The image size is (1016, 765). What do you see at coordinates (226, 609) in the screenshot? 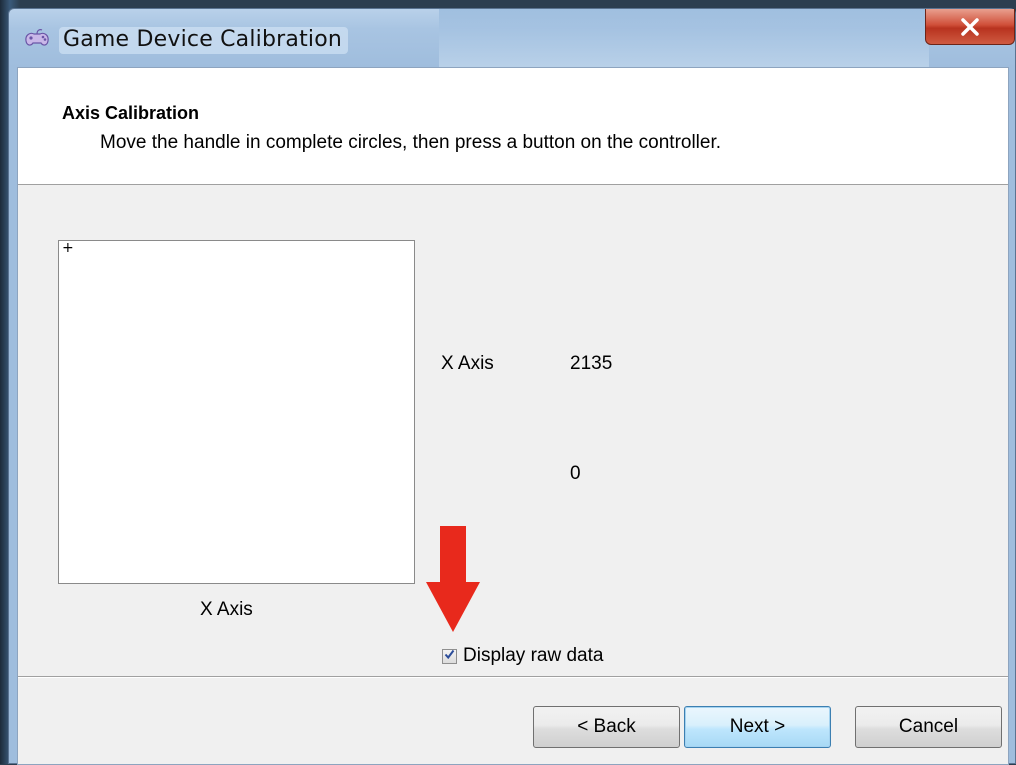
I see `plot-caption: X Axis` at bounding box center [226, 609].